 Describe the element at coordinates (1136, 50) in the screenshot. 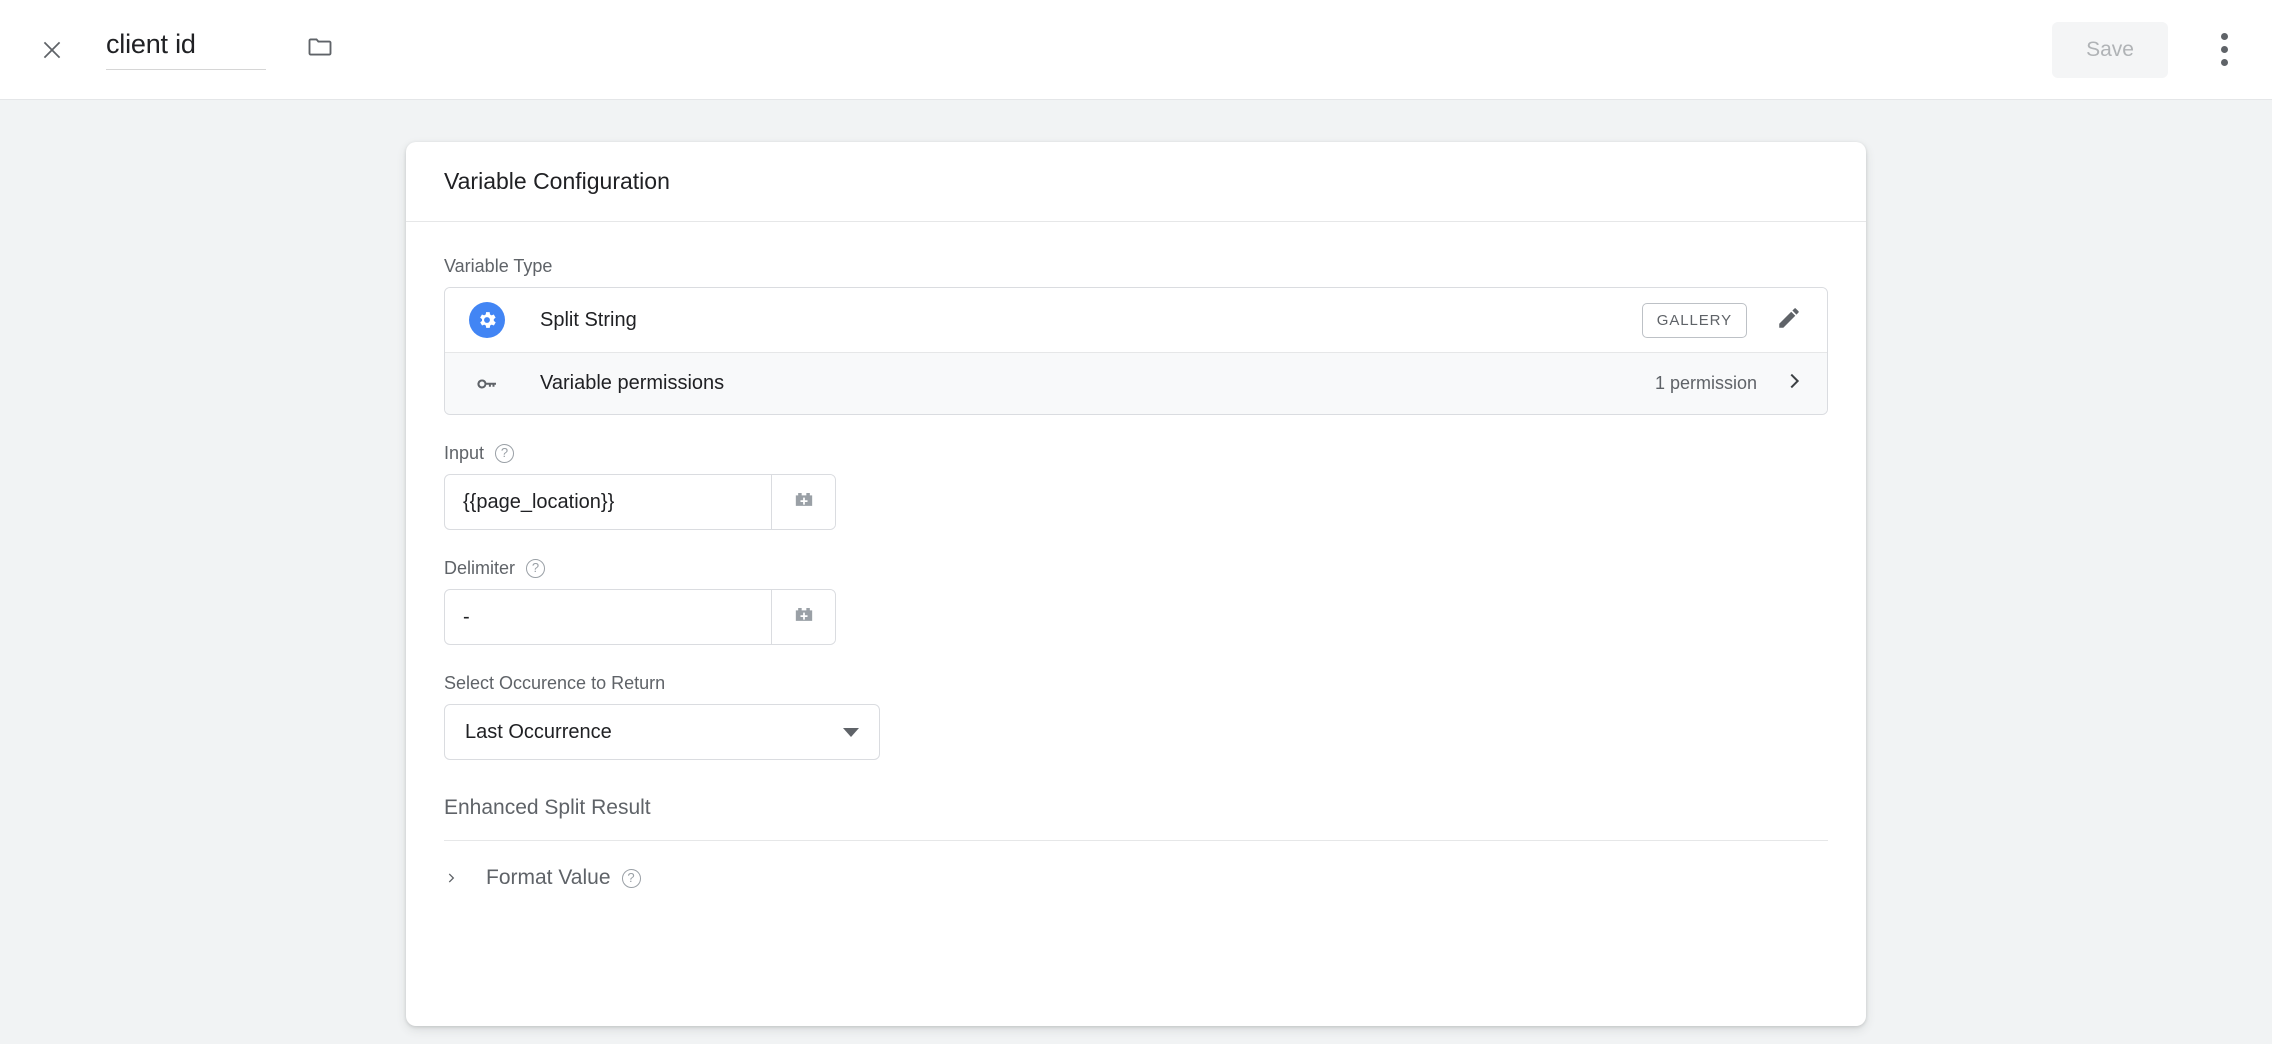

I see `top-app-bar: Save` at that location.